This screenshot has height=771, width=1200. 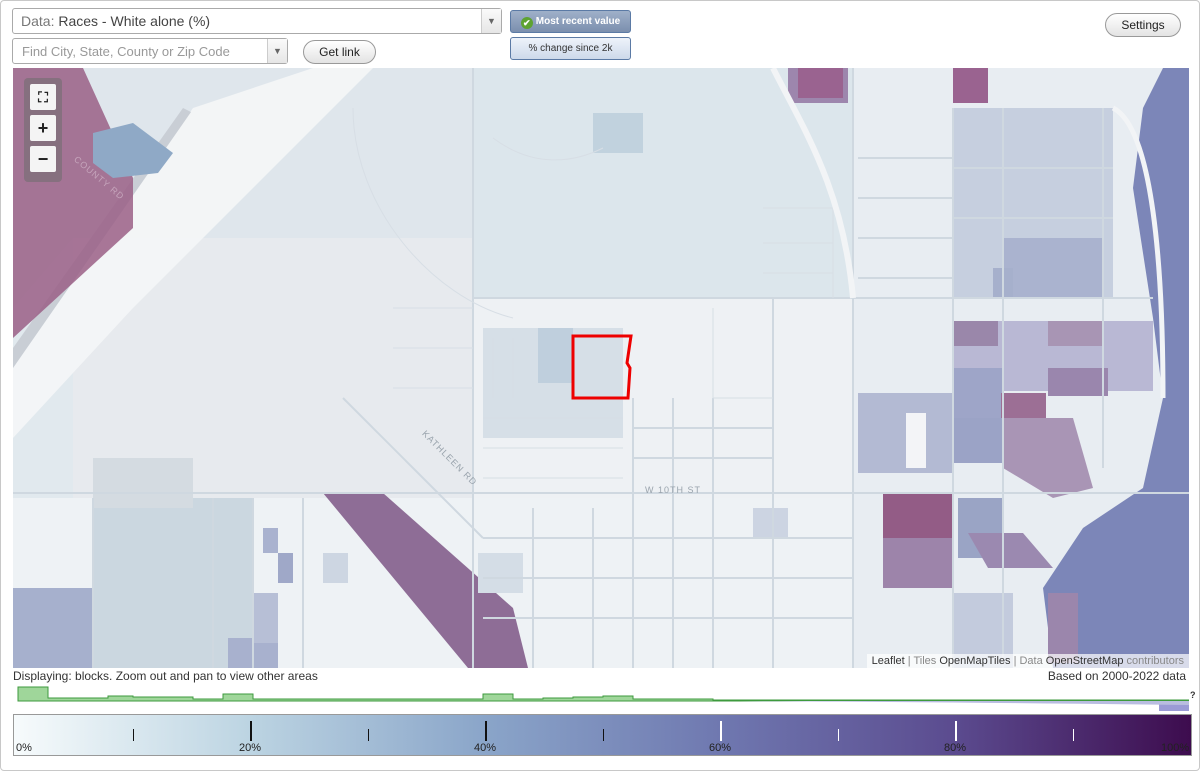 What do you see at coordinates (526, 23) in the screenshot?
I see `checkmark-icon: ✔` at bounding box center [526, 23].